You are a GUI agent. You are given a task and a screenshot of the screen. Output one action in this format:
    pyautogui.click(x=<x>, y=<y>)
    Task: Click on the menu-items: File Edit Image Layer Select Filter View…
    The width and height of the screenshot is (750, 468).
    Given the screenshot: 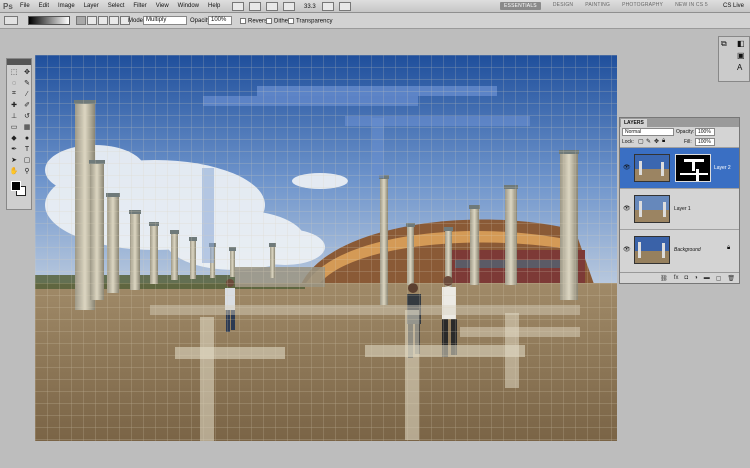 What is the action you would take?
    pyautogui.click(x=124, y=6)
    